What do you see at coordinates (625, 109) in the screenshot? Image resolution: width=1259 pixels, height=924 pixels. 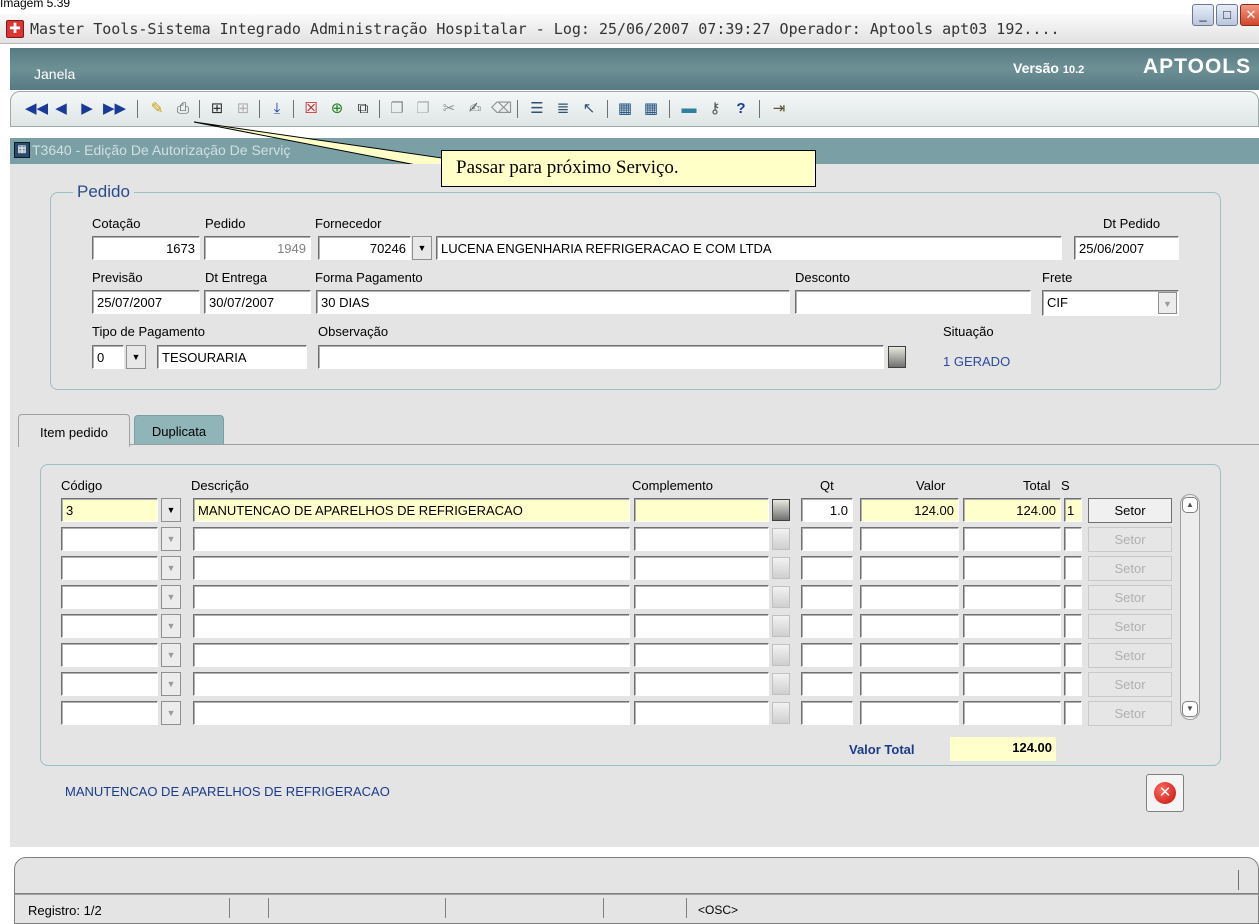 I see `export-icon: ▦` at bounding box center [625, 109].